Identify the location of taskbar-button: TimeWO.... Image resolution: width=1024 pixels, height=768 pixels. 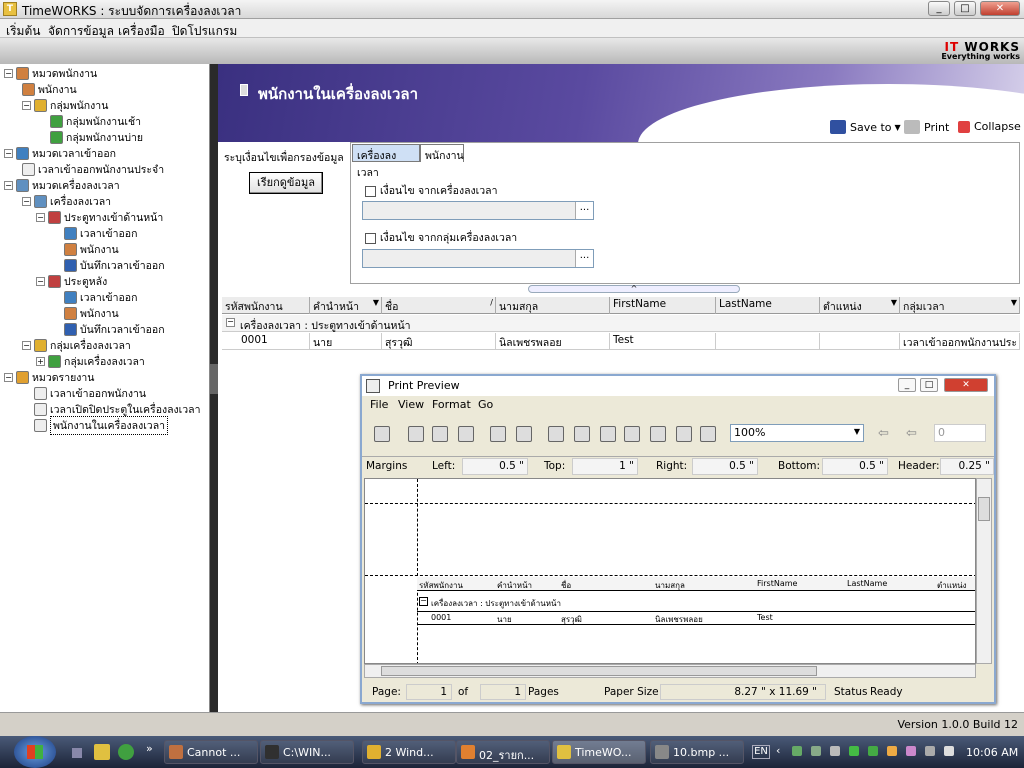
(599, 752).